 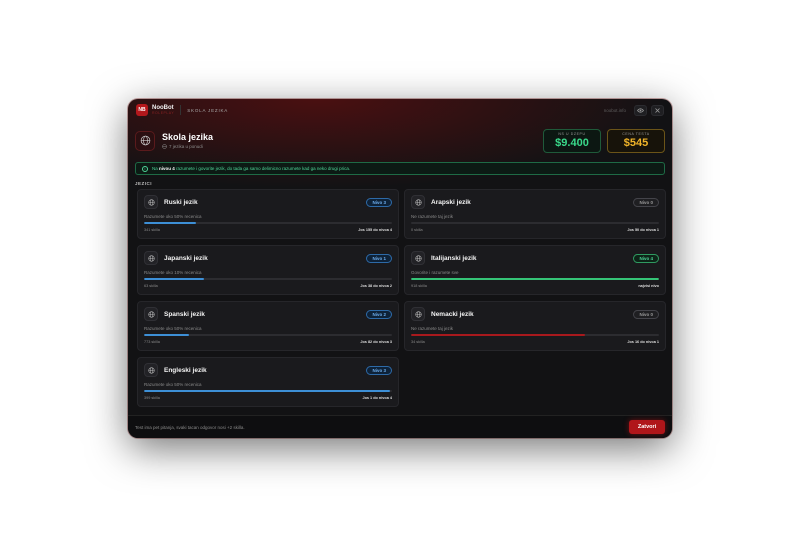 What do you see at coordinates (152, 342) in the screenshot?
I see `skills-count: 773 skilla` at bounding box center [152, 342].